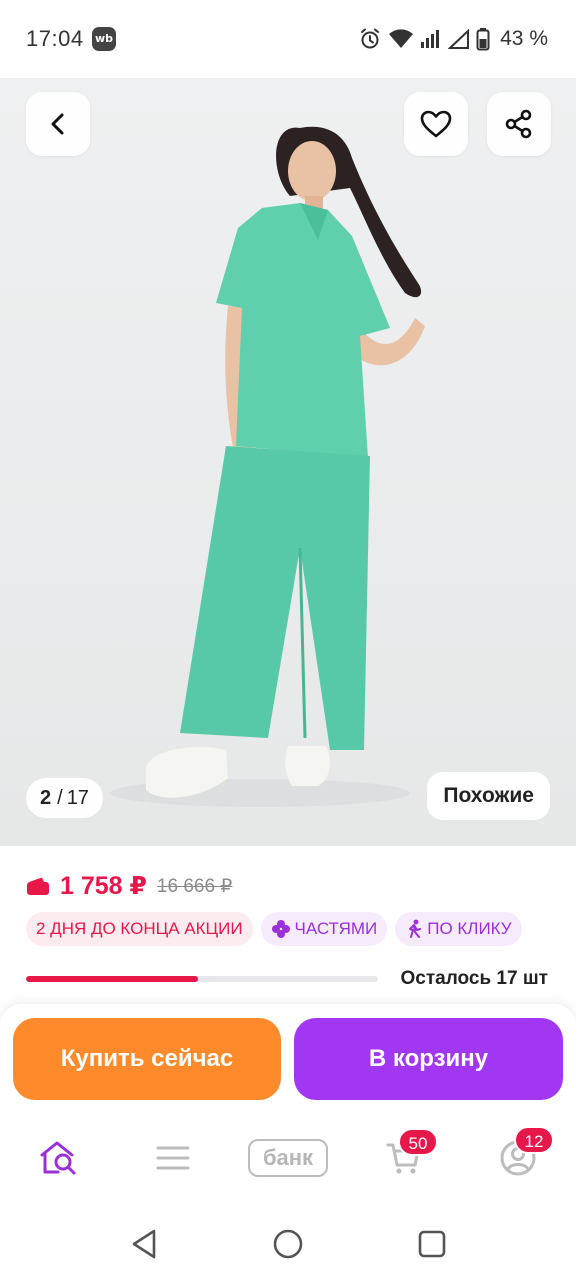  Describe the element at coordinates (370, 38) in the screenshot. I see `alarm-icon` at that location.